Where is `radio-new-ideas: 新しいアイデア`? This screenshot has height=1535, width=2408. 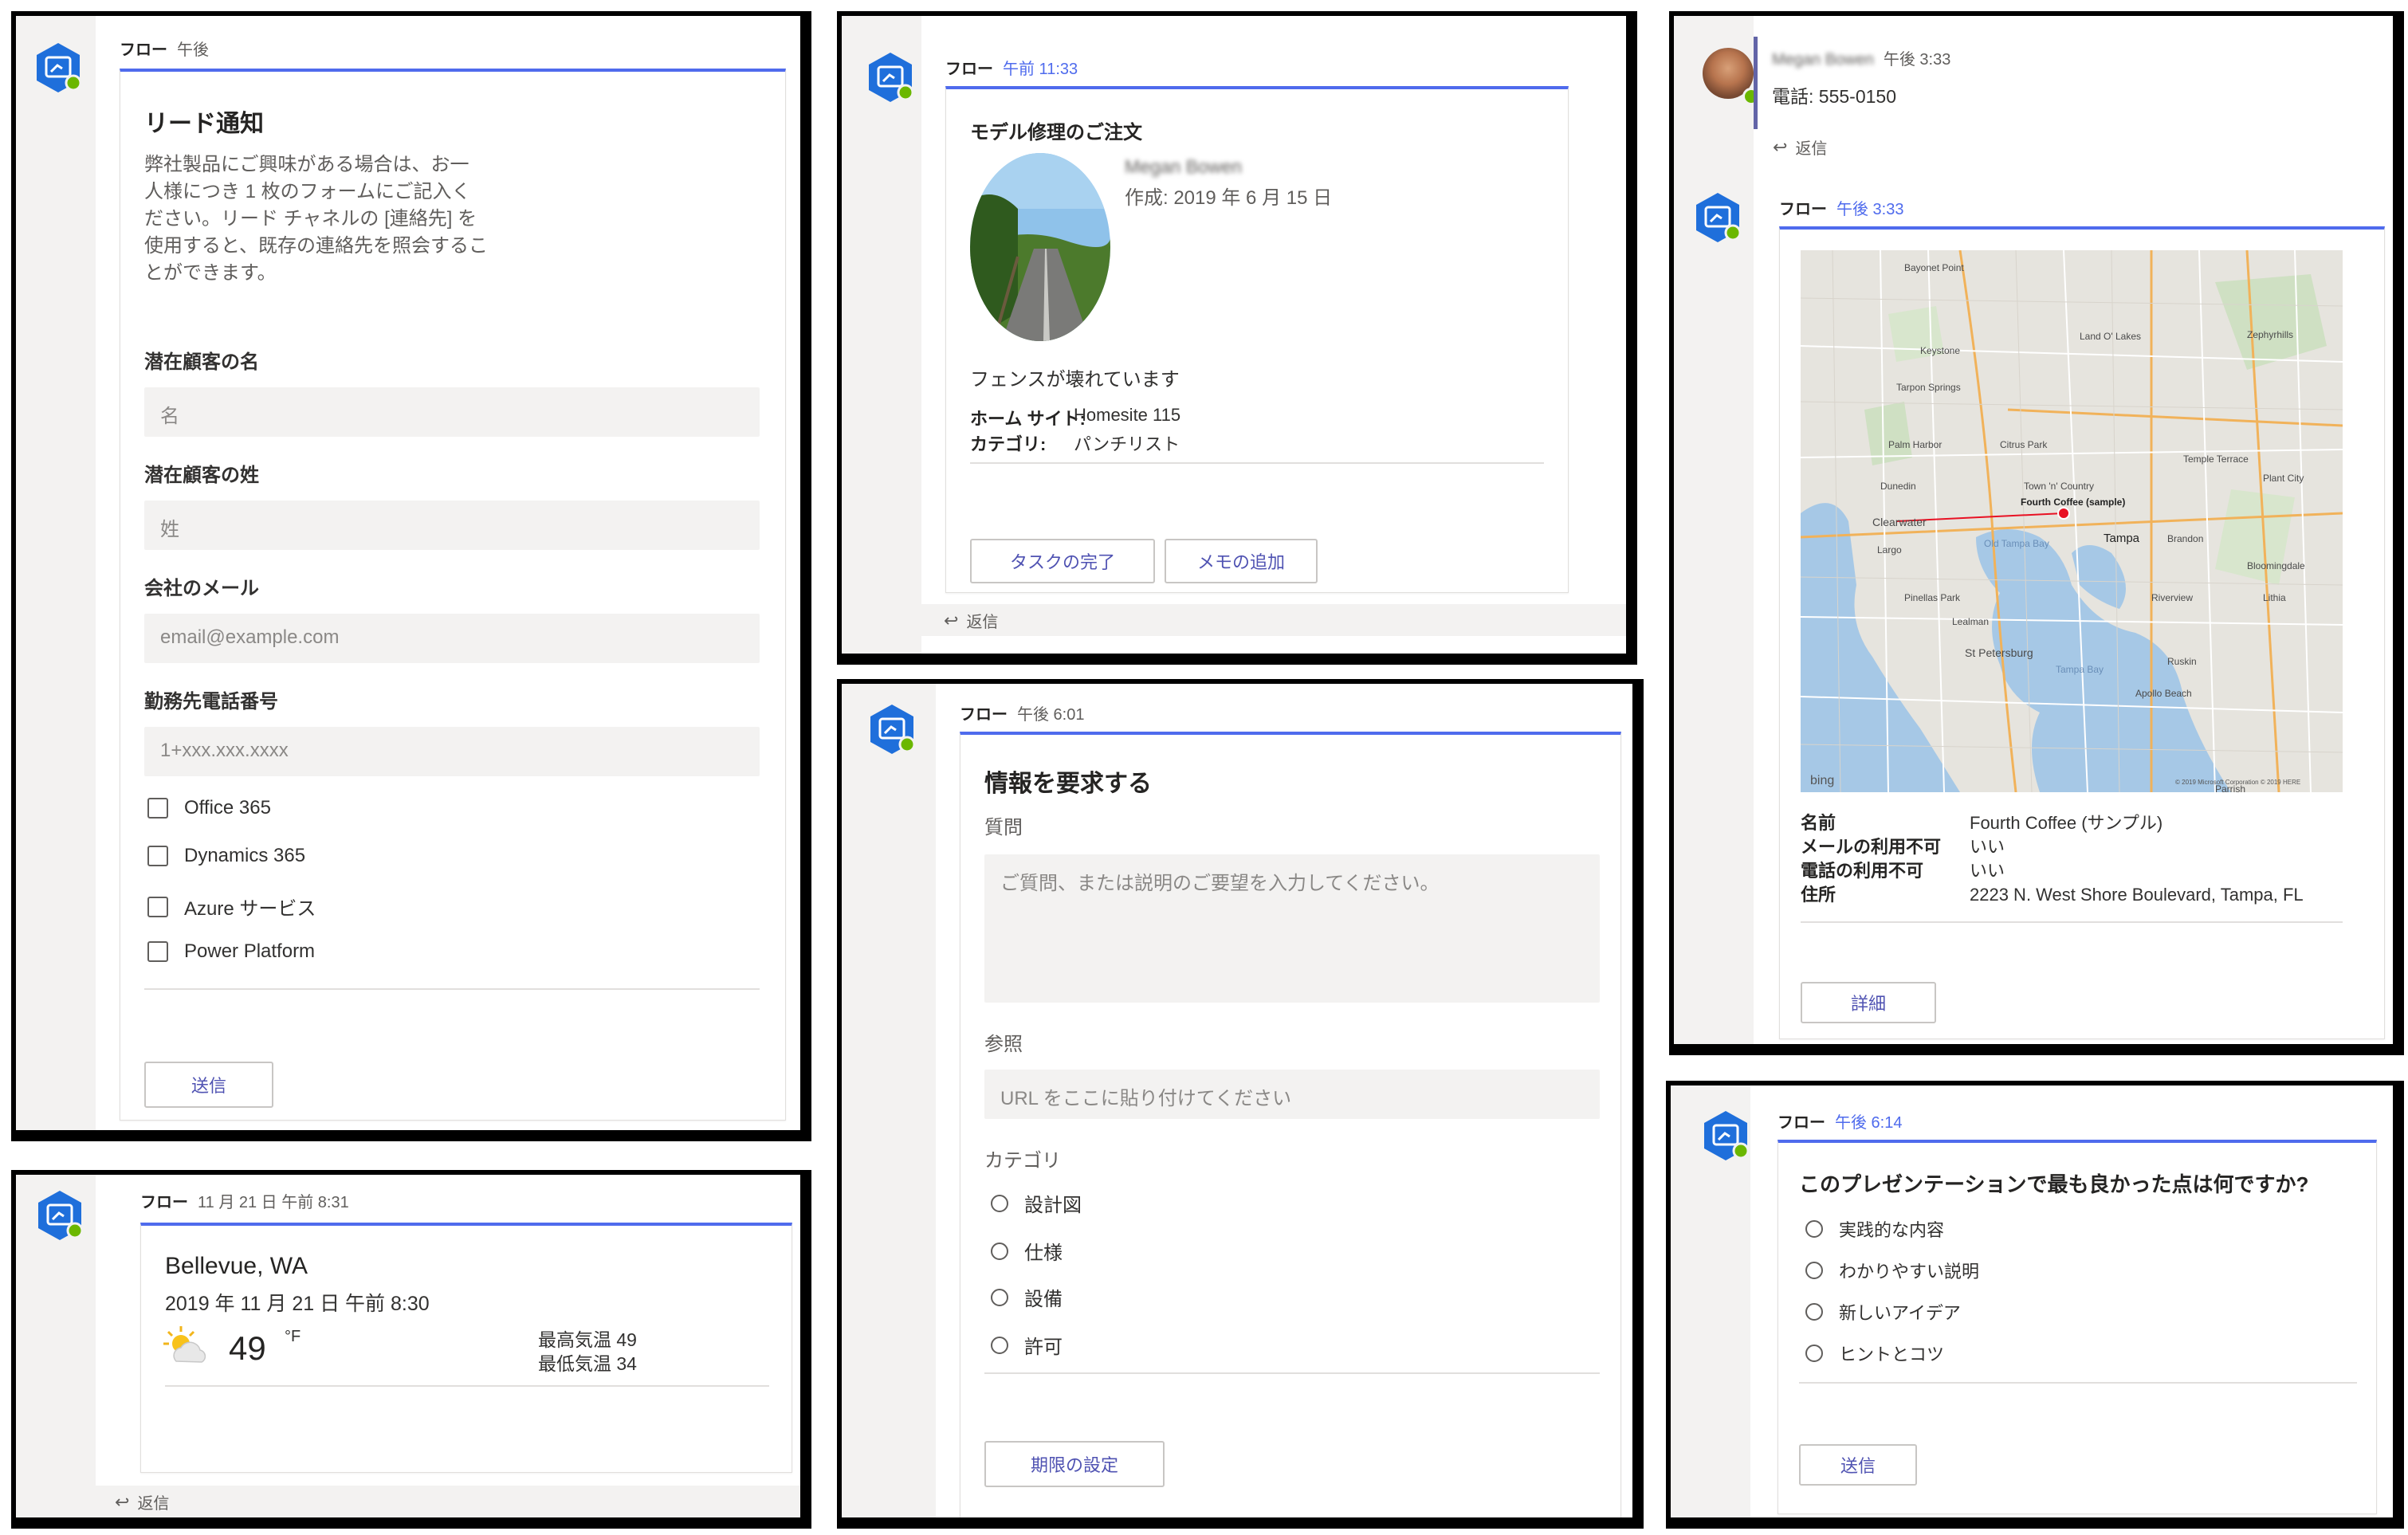 radio-new-ideas: 新しいアイデア is located at coordinates (1883, 1312).